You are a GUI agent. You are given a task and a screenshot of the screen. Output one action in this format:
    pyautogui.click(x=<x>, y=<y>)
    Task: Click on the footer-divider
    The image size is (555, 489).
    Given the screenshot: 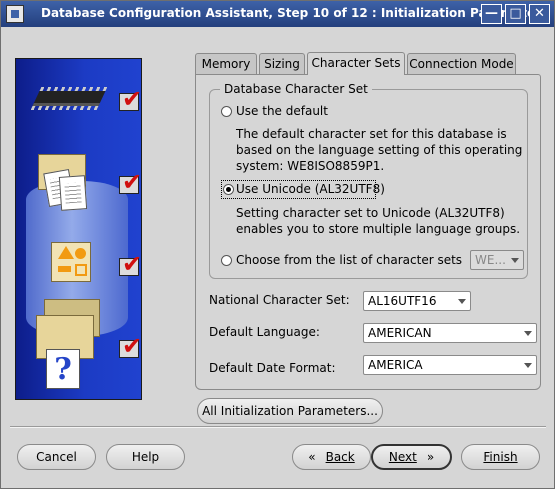 What is the action you would take?
    pyautogui.click(x=278, y=427)
    